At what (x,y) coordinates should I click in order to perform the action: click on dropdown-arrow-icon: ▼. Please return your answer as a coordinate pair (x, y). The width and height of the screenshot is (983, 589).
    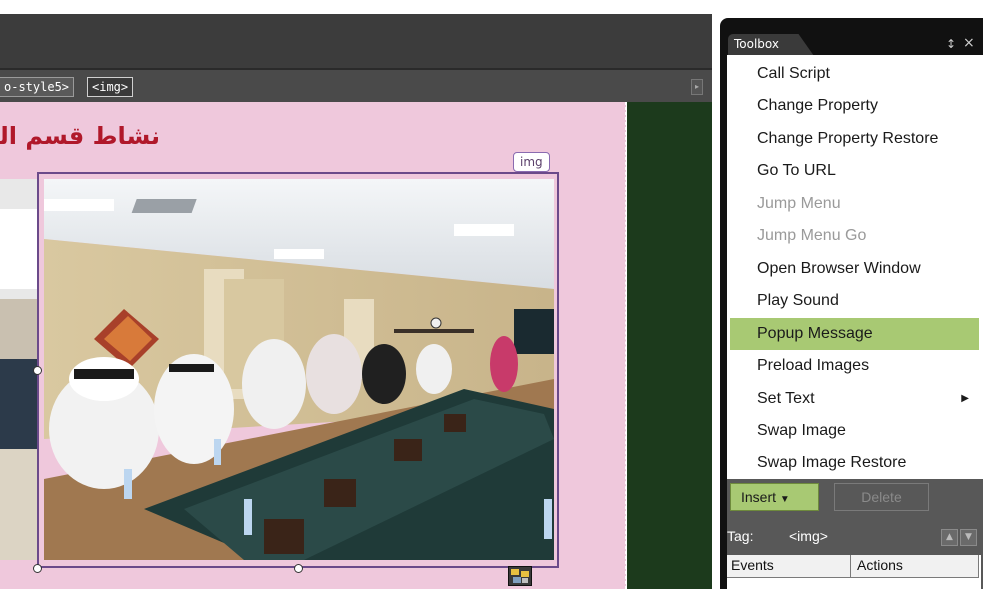
    Looking at the image, I should click on (784, 499).